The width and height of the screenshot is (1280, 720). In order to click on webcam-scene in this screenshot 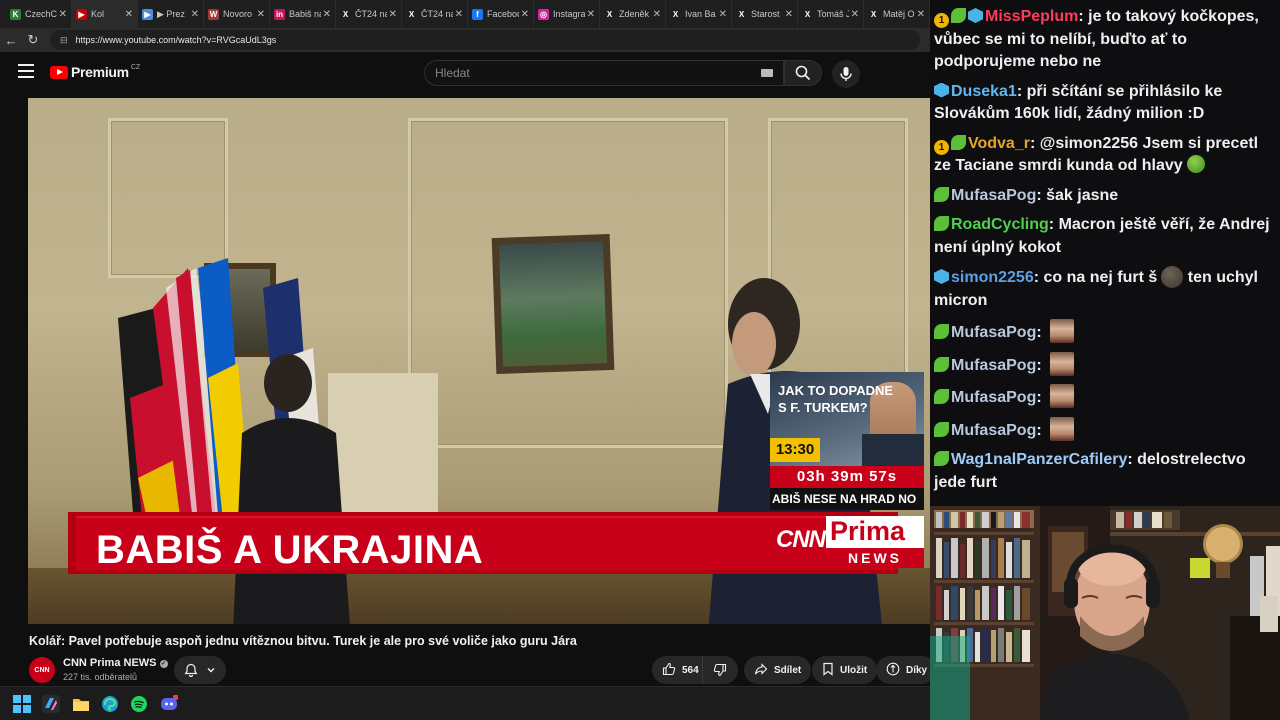, I will do `click(1105, 613)`.